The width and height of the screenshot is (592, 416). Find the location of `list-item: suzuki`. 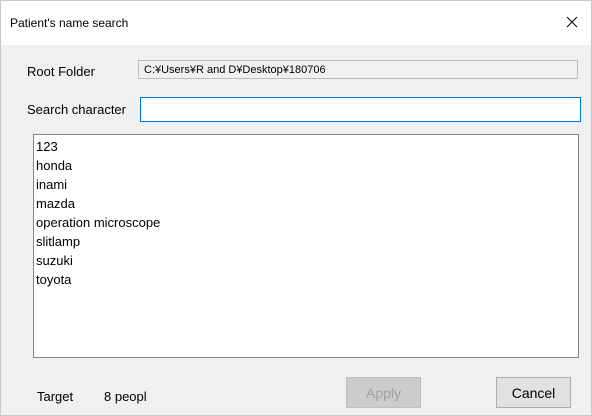

list-item: suzuki is located at coordinates (306, 260).